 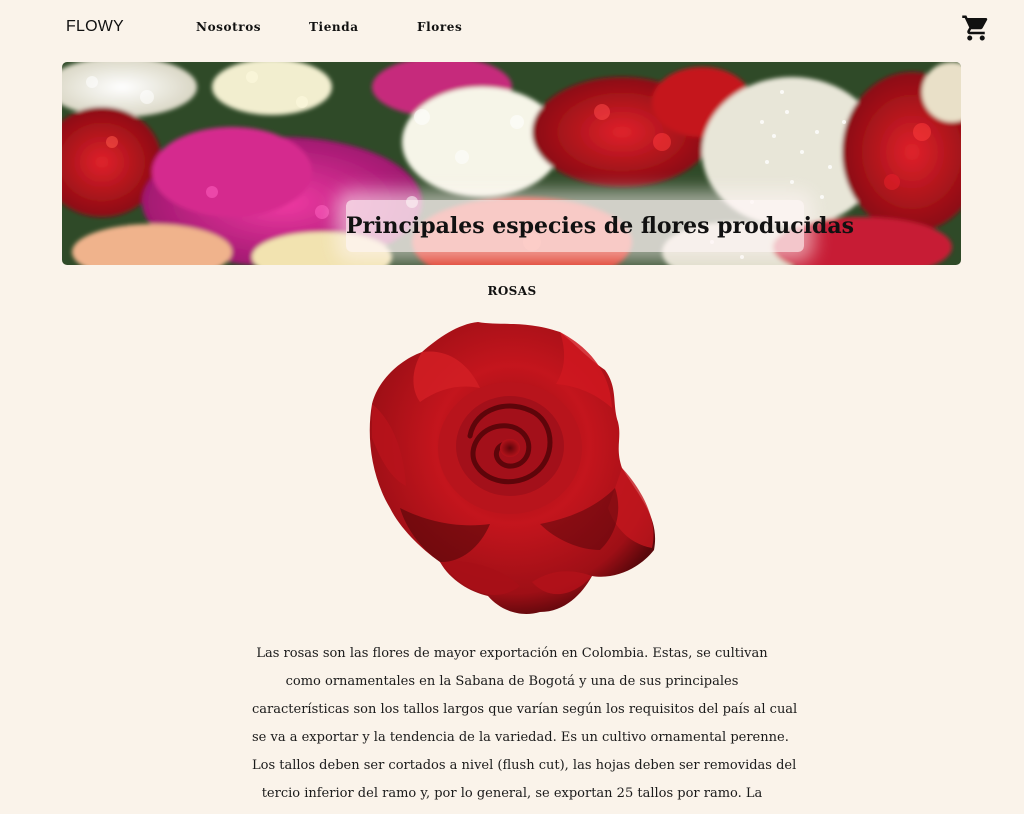 I want to click on cart-glyph, so click(x=975, y=28).